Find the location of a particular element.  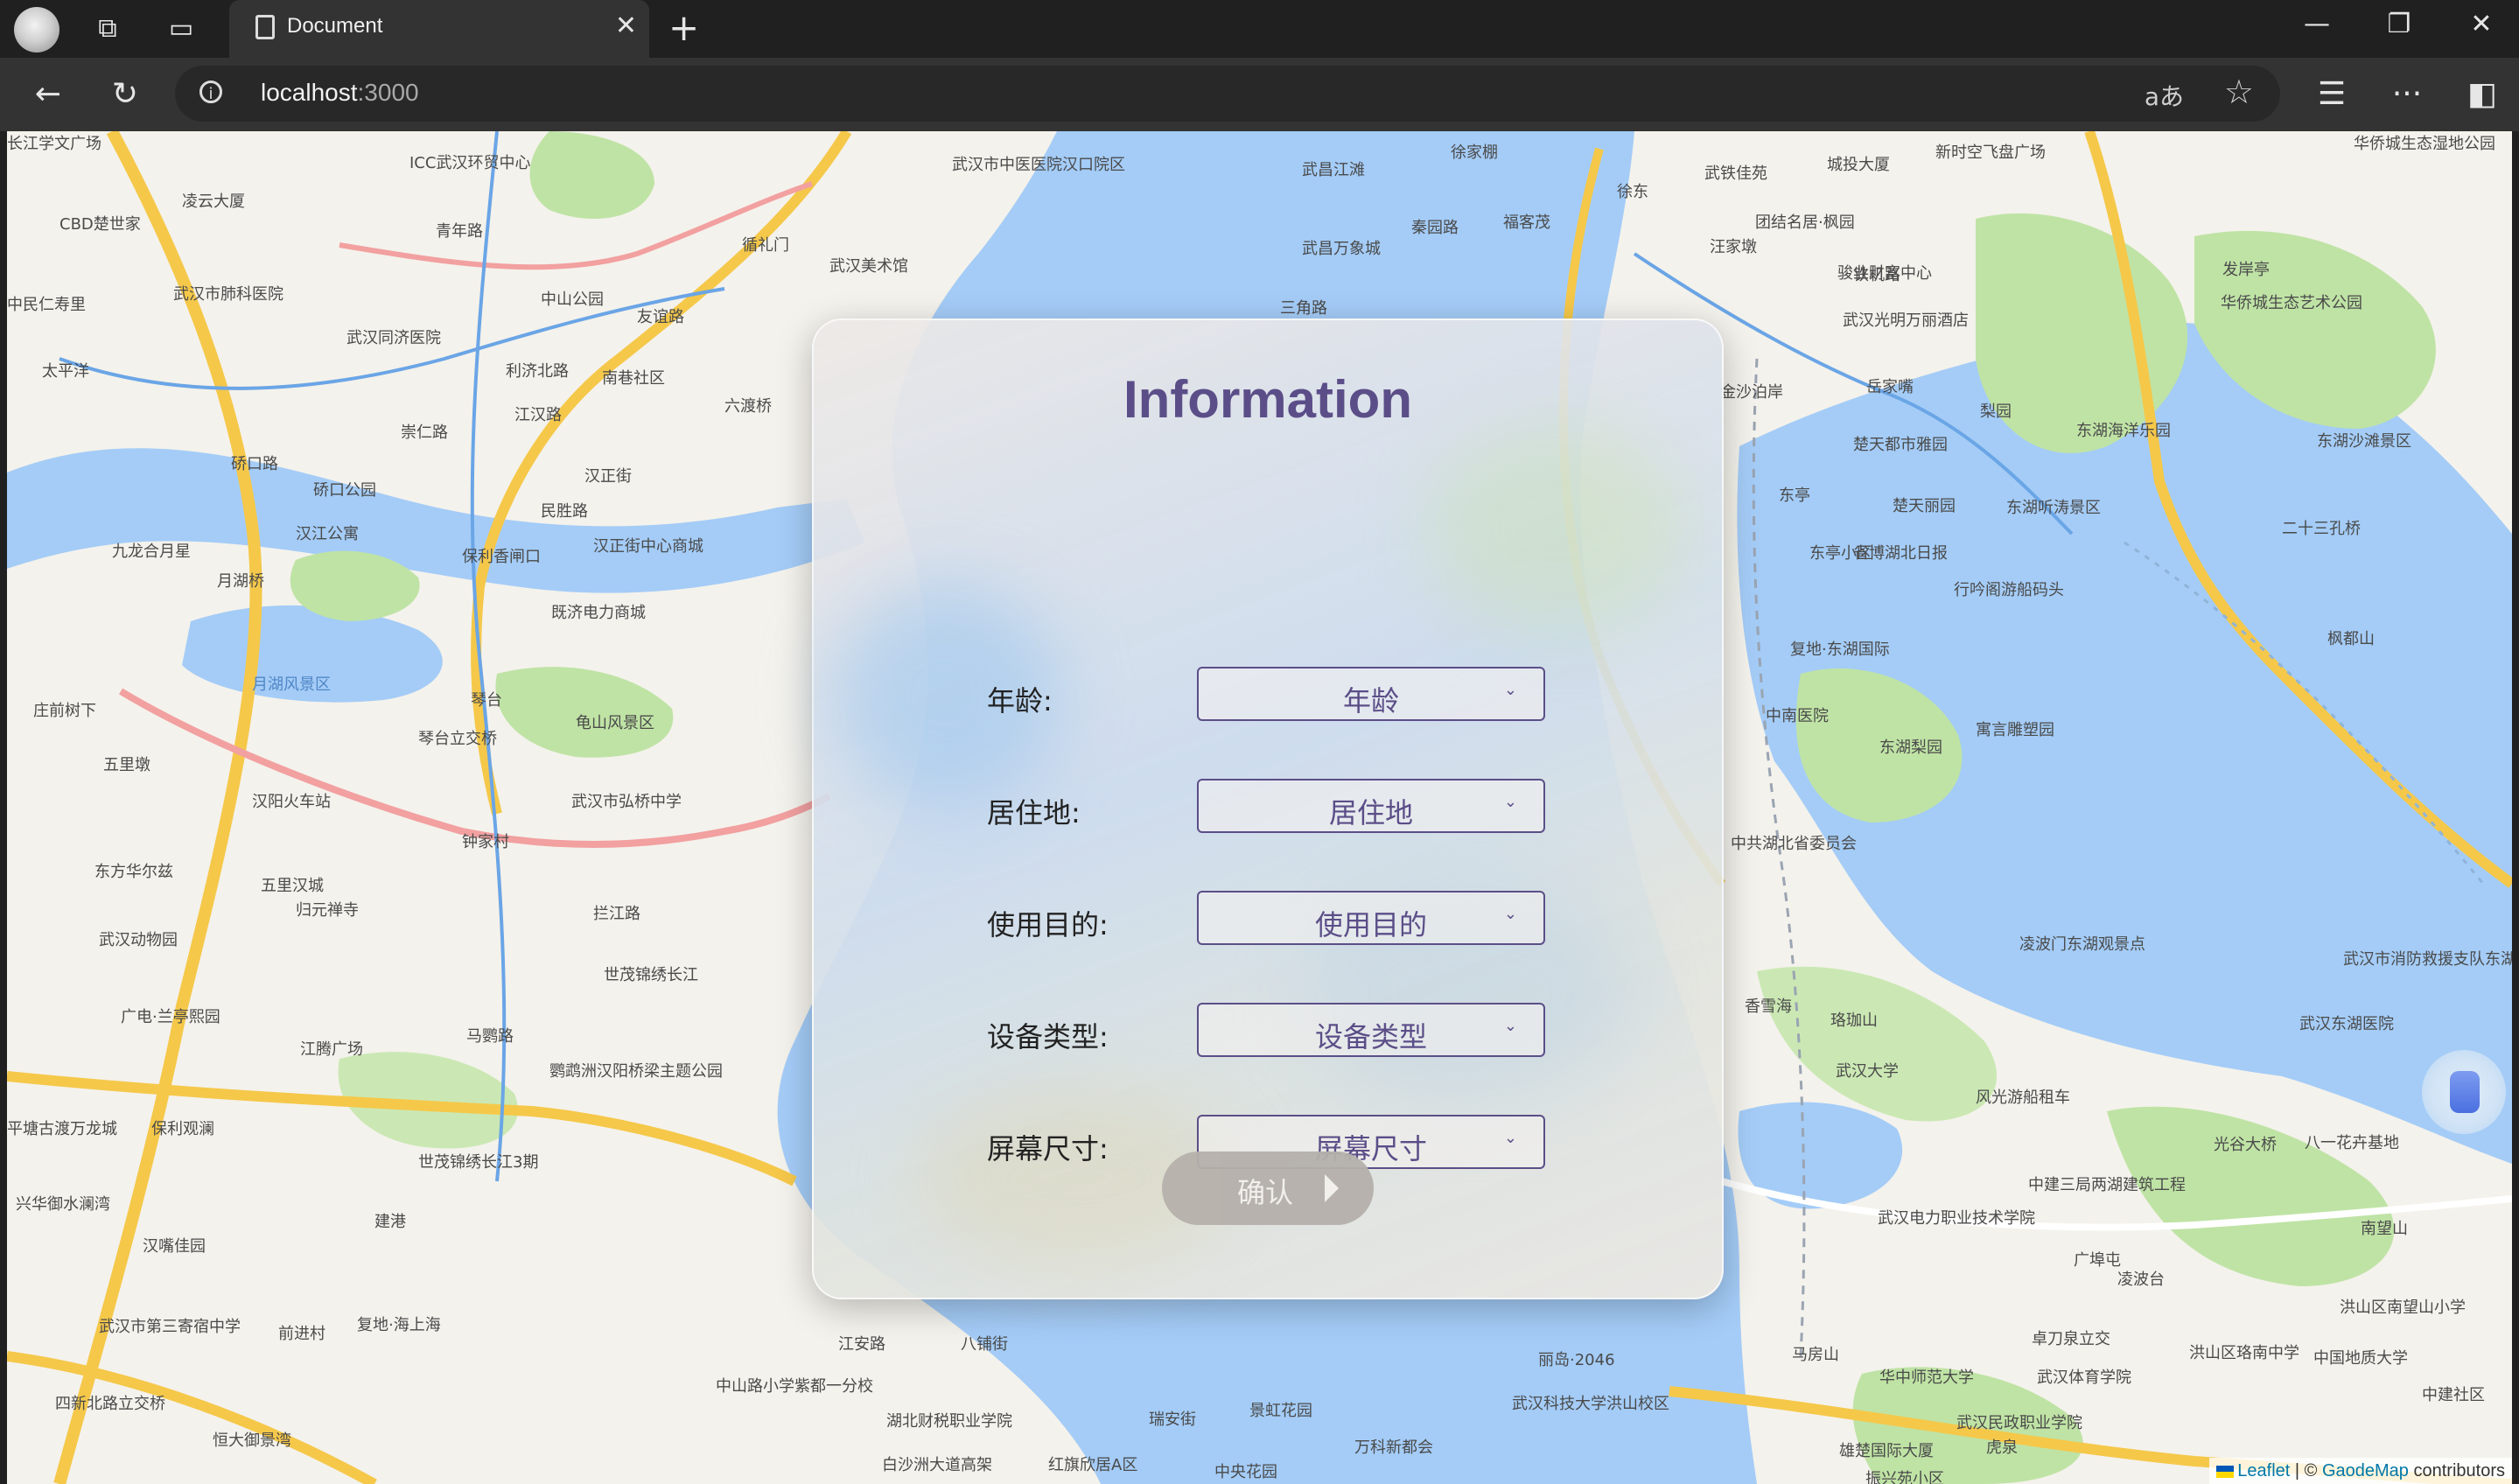

document-icon is located at coordinates (265, 27).